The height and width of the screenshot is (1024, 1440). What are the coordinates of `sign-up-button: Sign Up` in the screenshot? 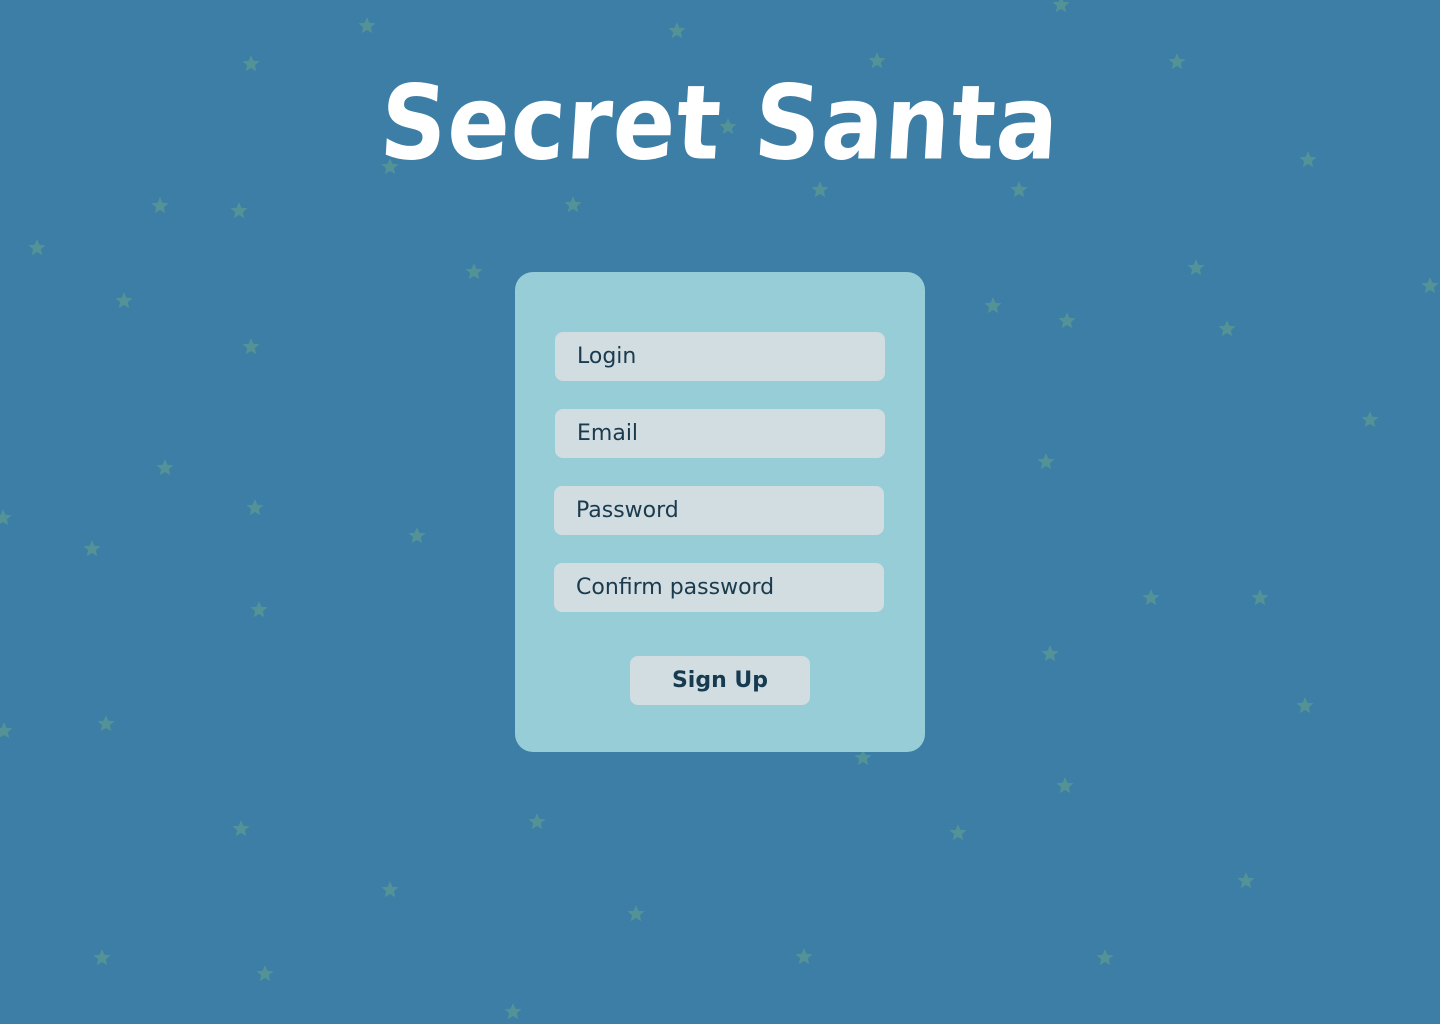 It's located at (720, 680).